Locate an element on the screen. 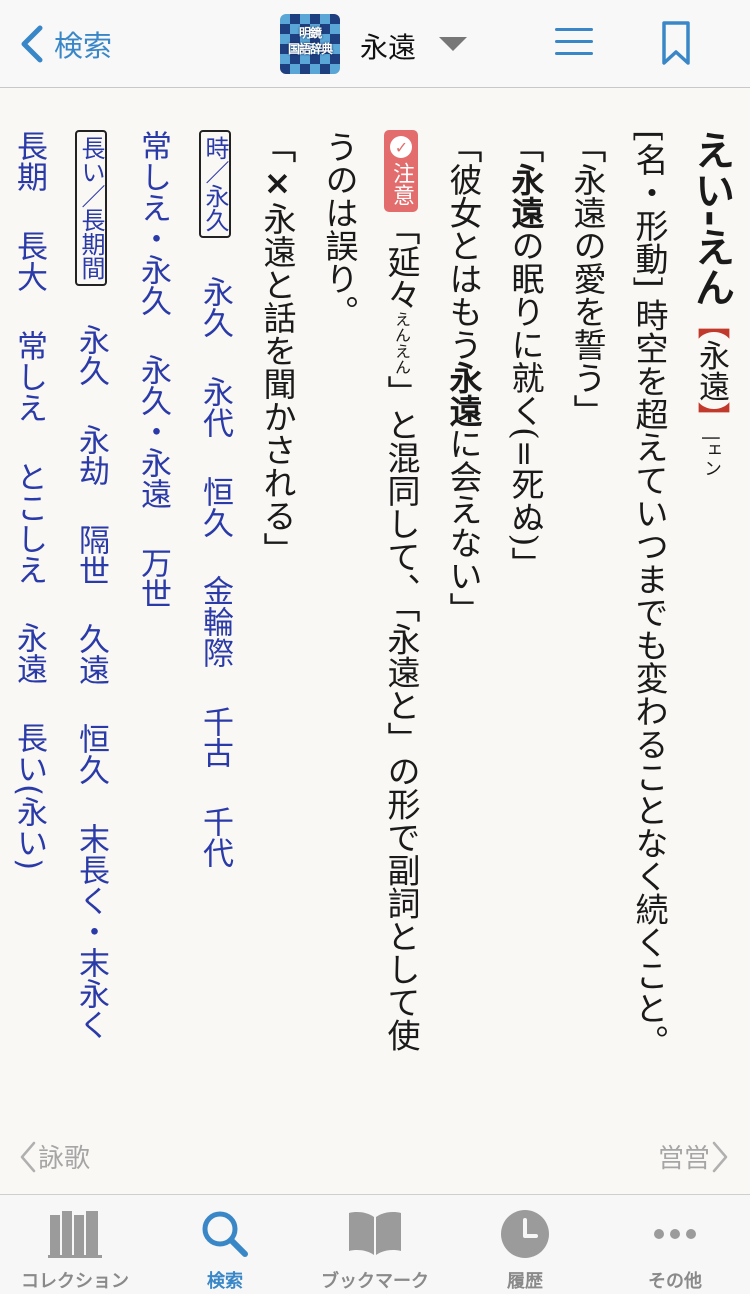 The image size is (750, 1294). wrong-example-text: 永遠と話を聞かされる」 is located at coordinates (277, 383).